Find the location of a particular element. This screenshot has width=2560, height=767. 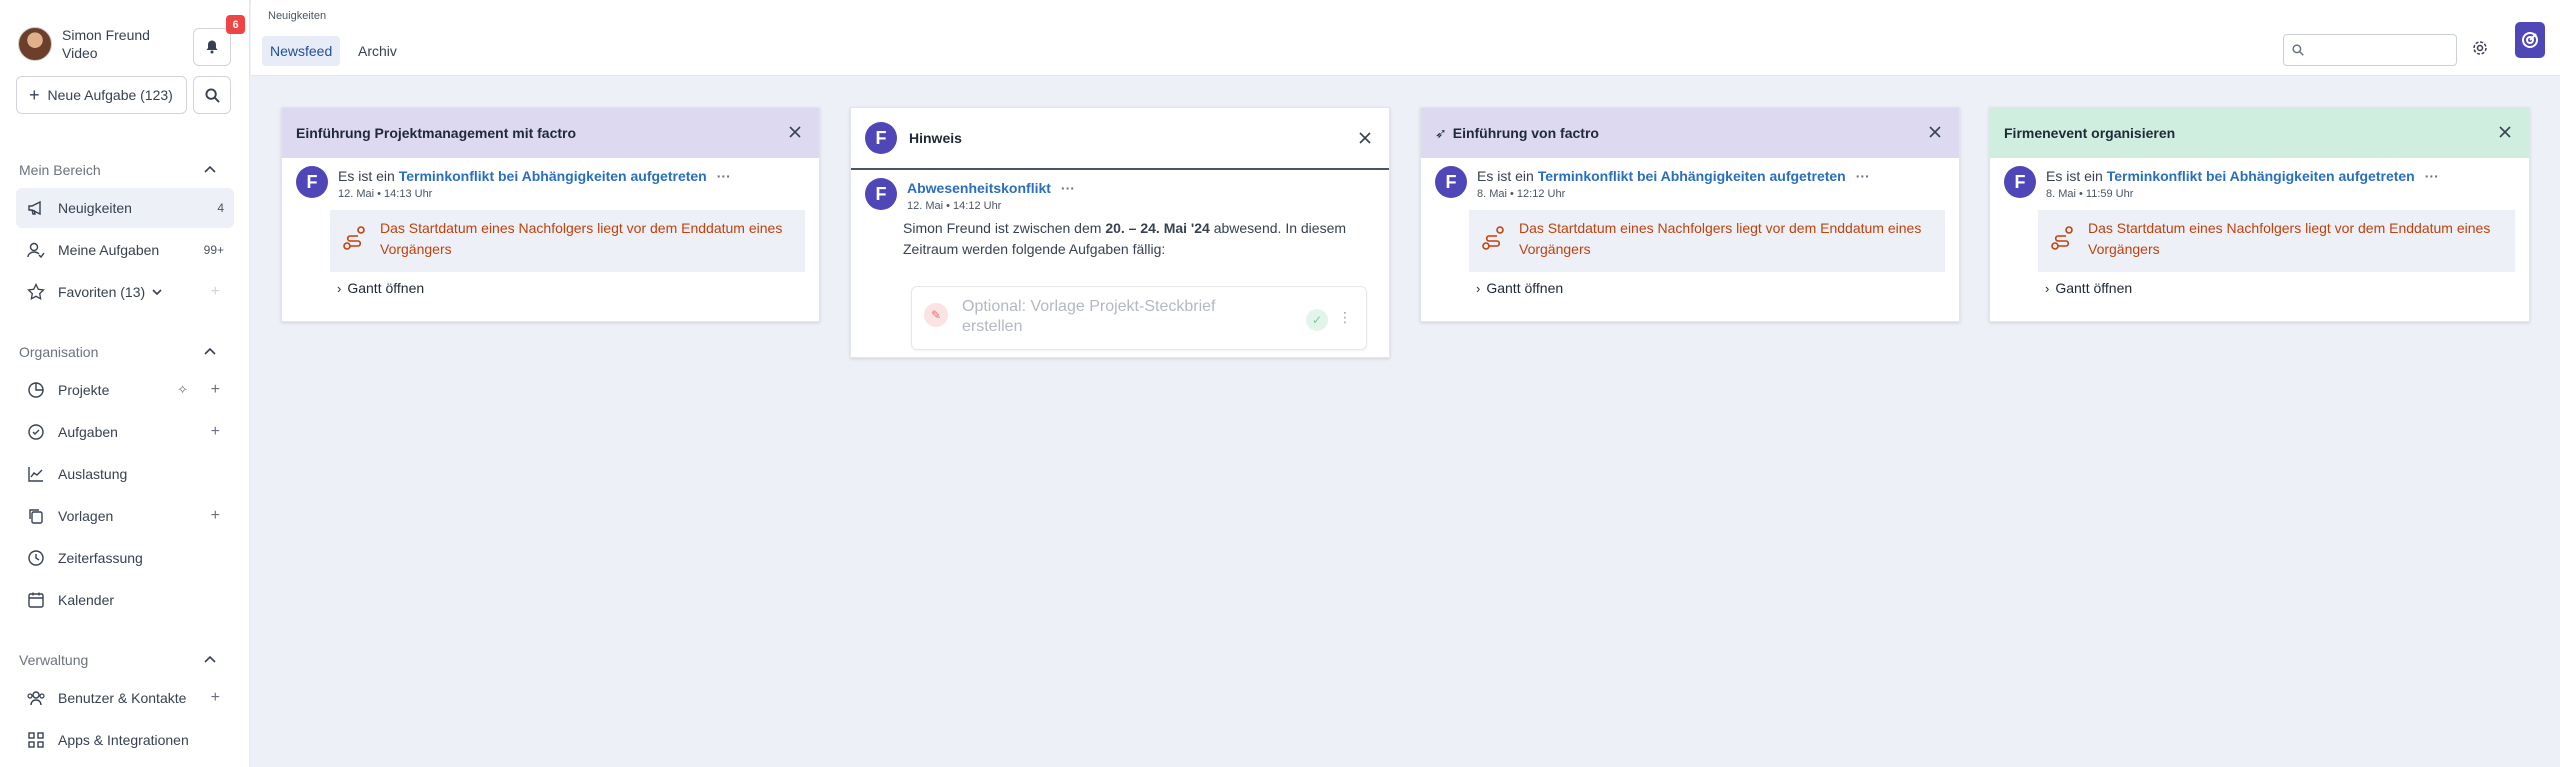

copy-icon is located at coordinates (36, 516).